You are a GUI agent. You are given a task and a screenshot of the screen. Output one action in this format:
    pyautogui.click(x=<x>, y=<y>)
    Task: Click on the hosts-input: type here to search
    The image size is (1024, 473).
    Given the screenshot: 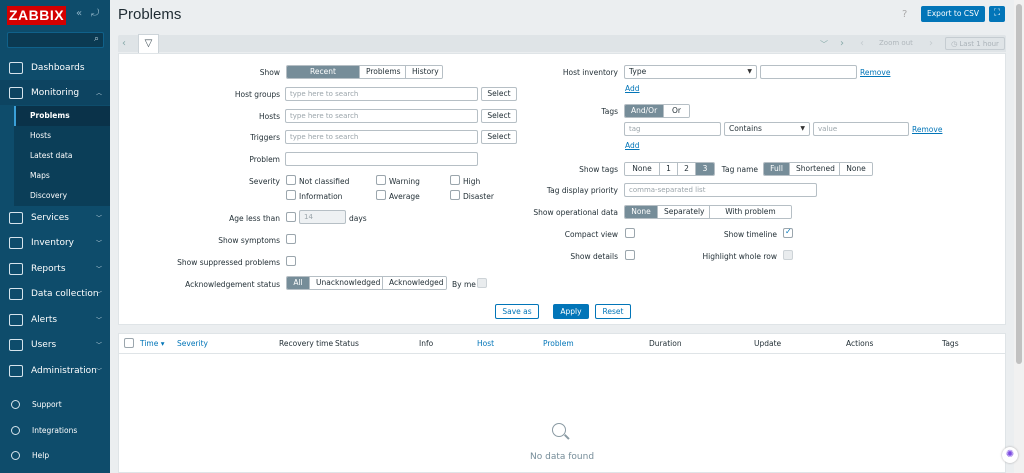 What is the action you would take?
    pyautogui.click(x=381, y=116)
    